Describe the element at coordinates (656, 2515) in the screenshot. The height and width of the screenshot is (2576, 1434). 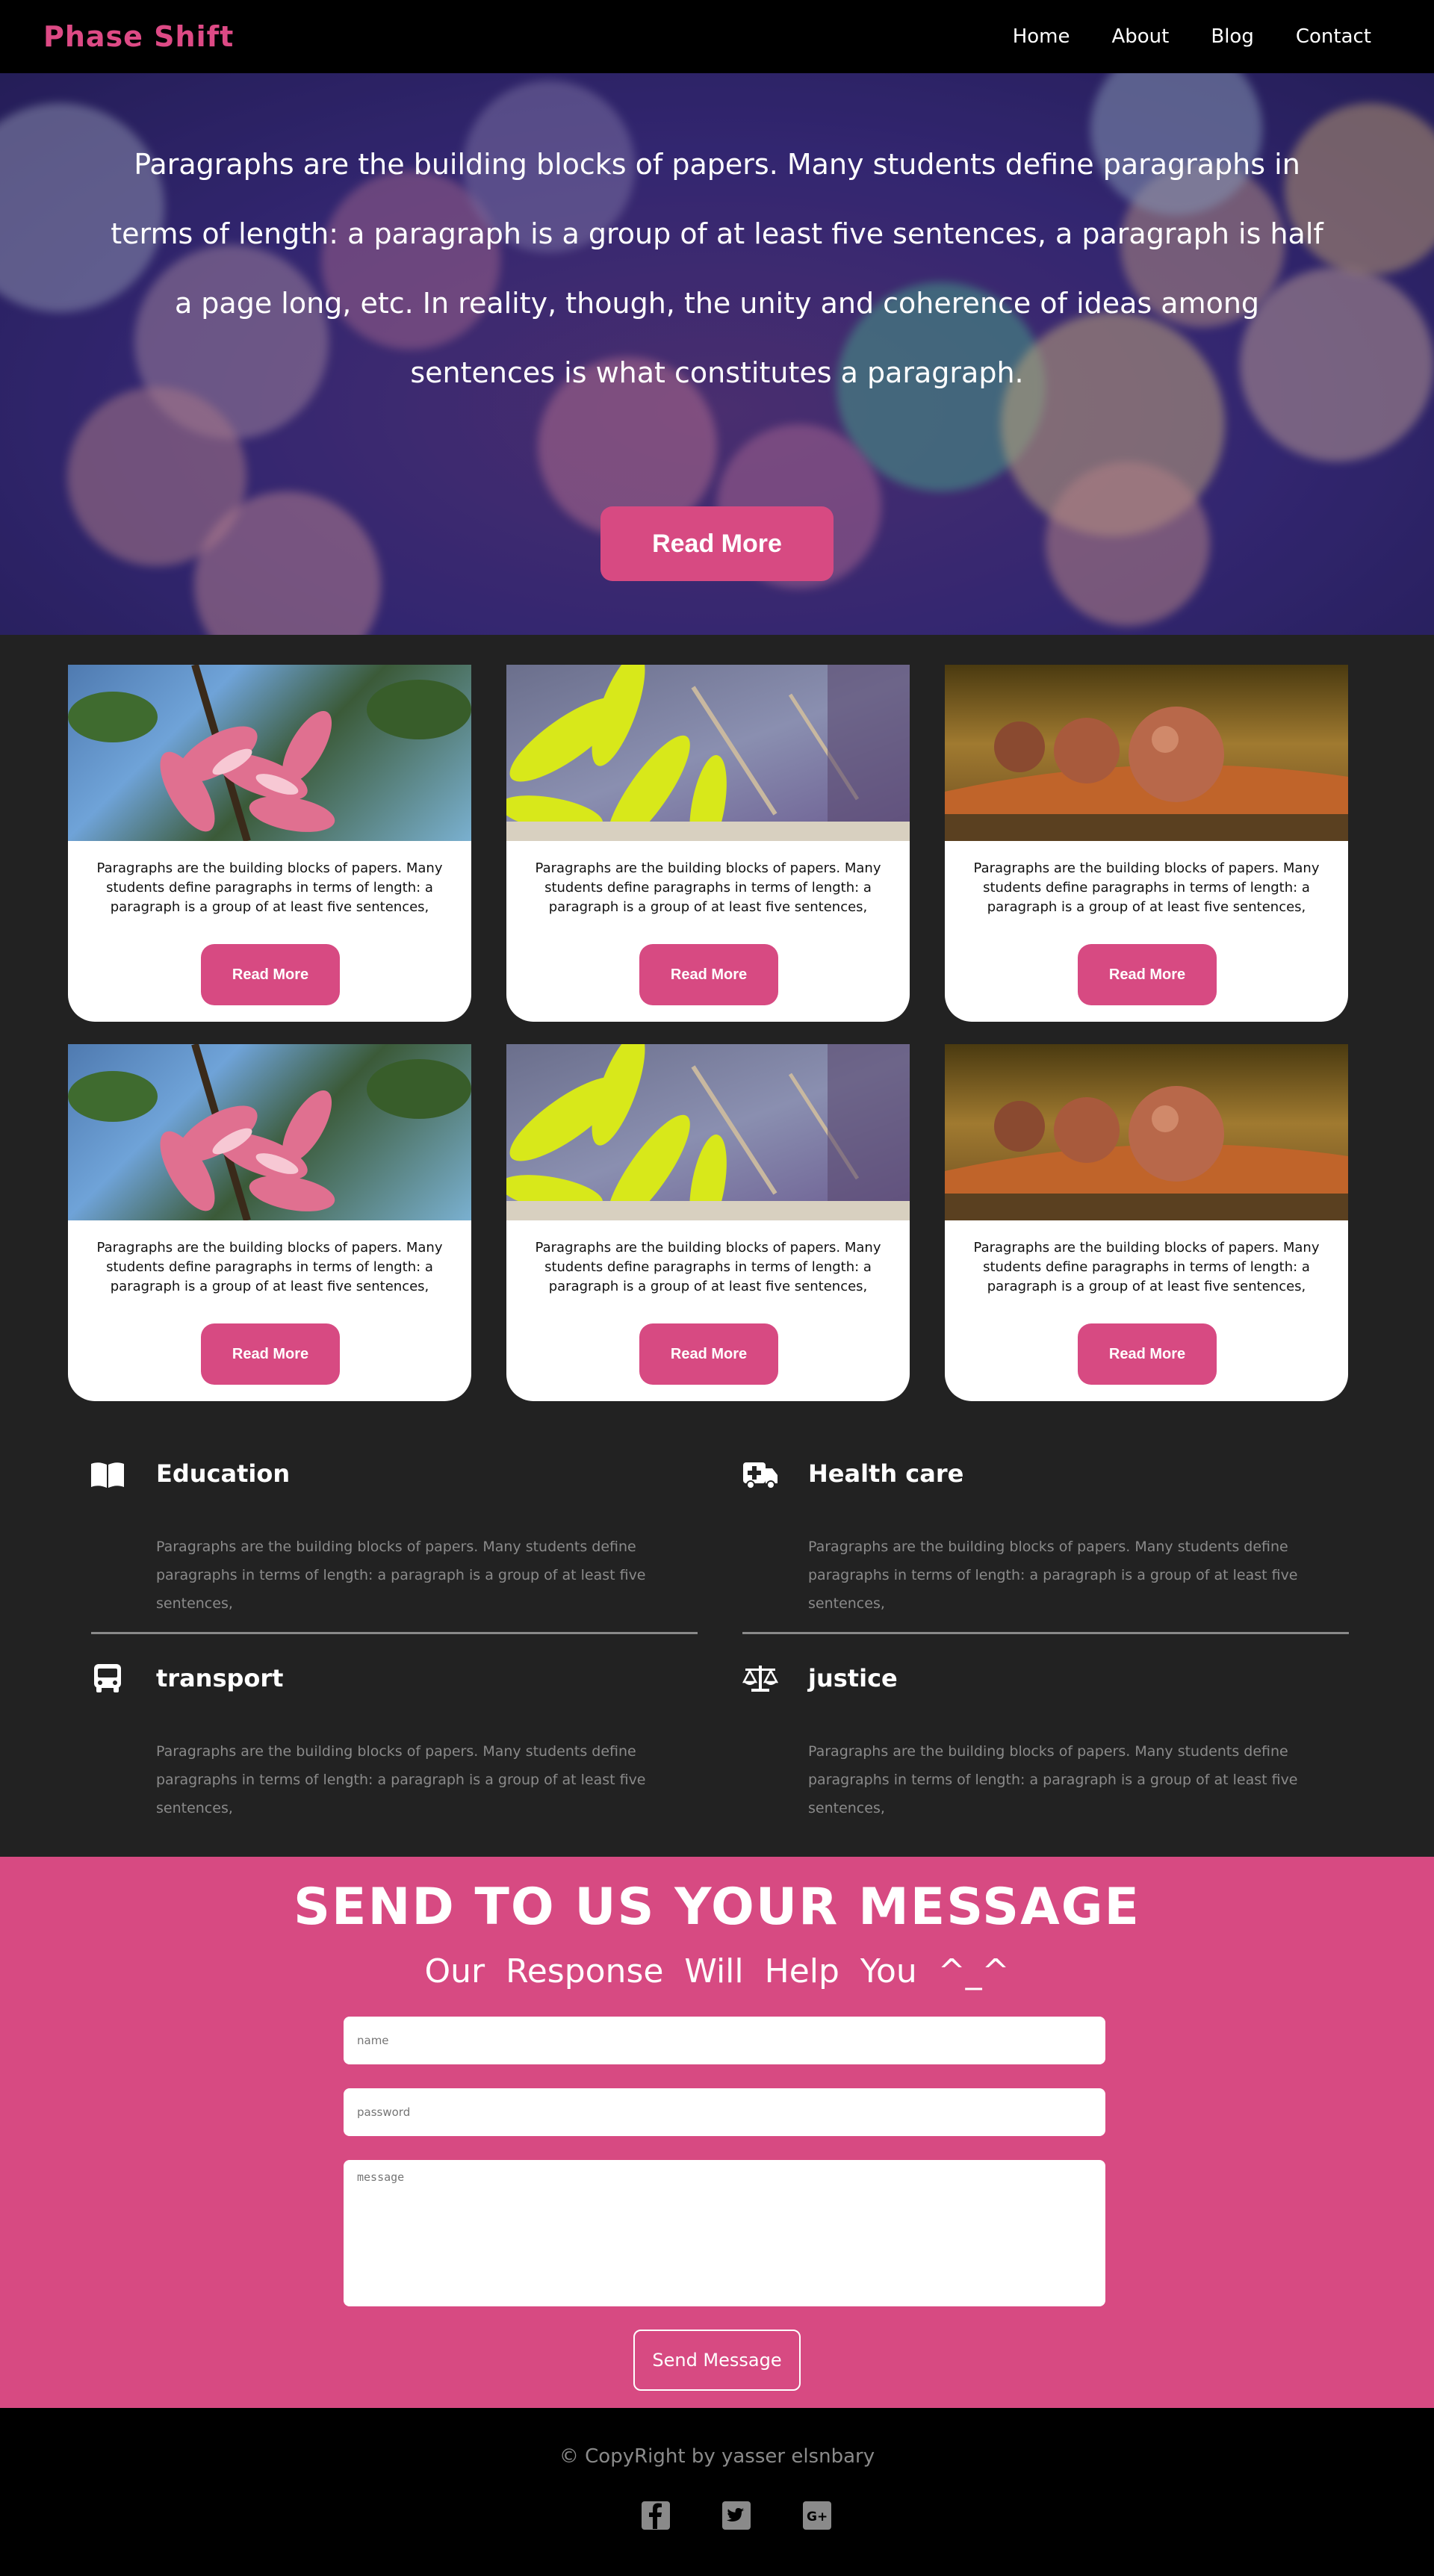
I see `facebook-icon` at that location.